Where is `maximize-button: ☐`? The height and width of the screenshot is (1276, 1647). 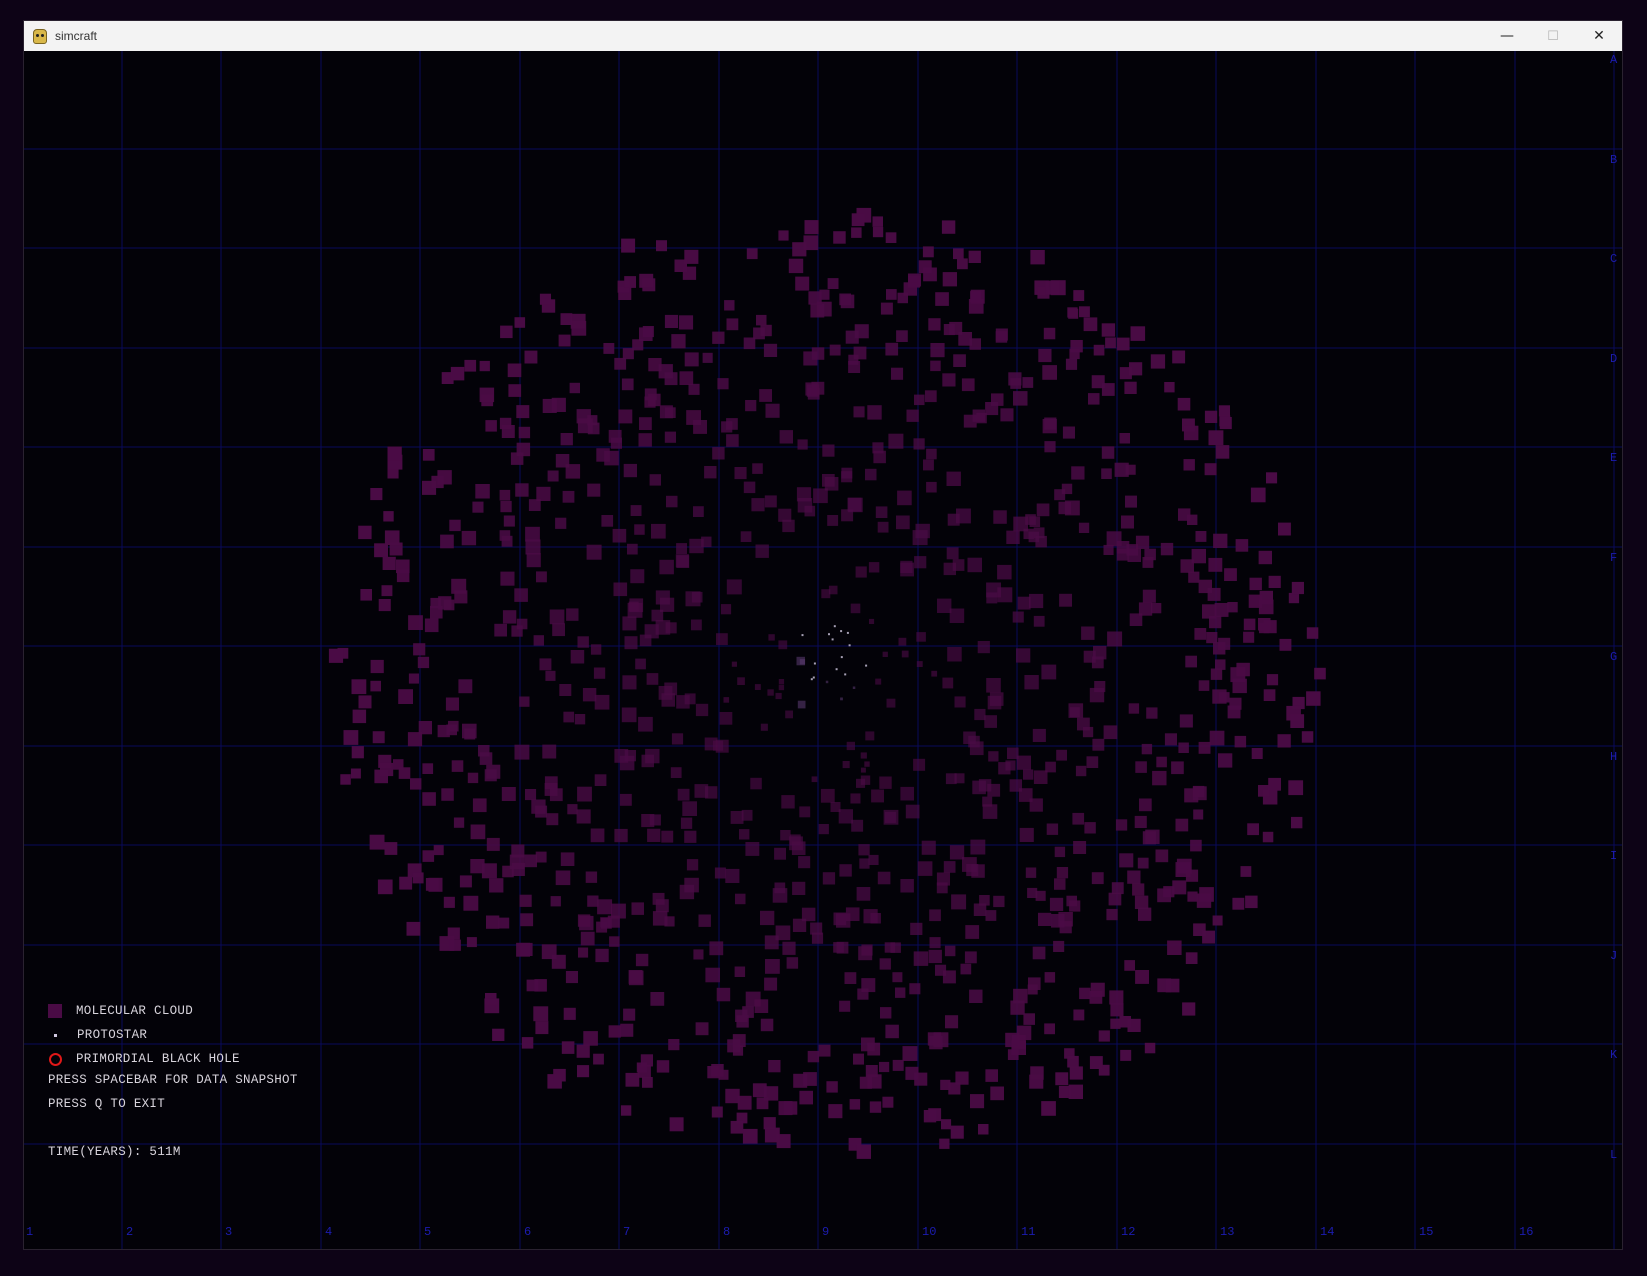
maximize-button: ☐ is located at coordinates (1553, 36).